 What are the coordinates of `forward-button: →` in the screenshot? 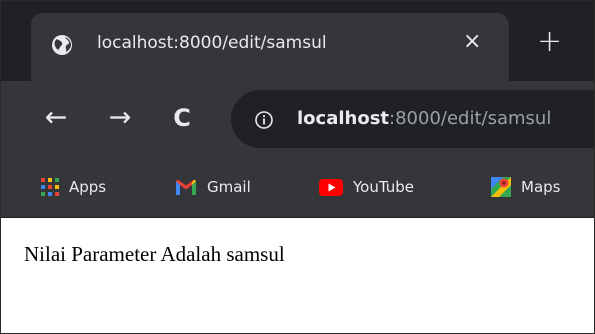 It's located at (120, 118).